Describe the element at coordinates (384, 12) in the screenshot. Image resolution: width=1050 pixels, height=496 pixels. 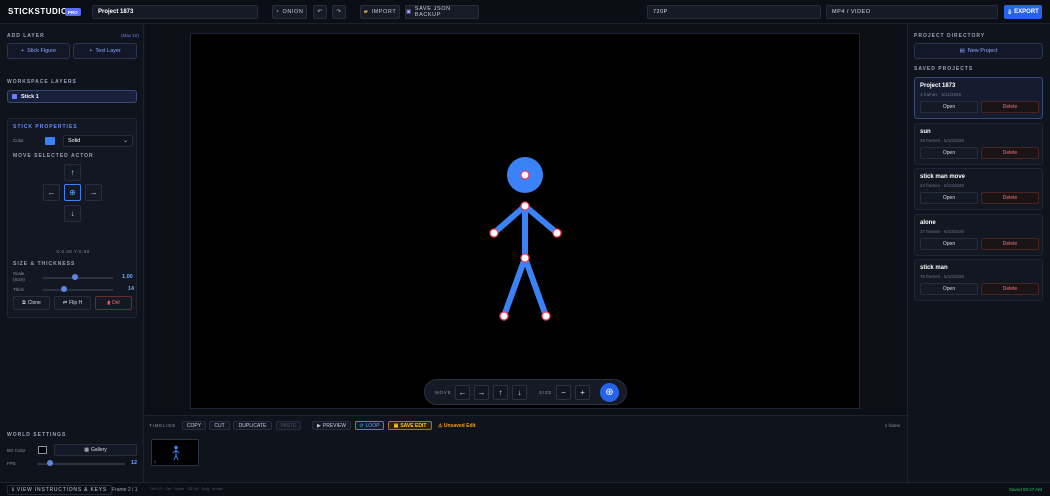
I see `import-label: IMPORT` at that location.